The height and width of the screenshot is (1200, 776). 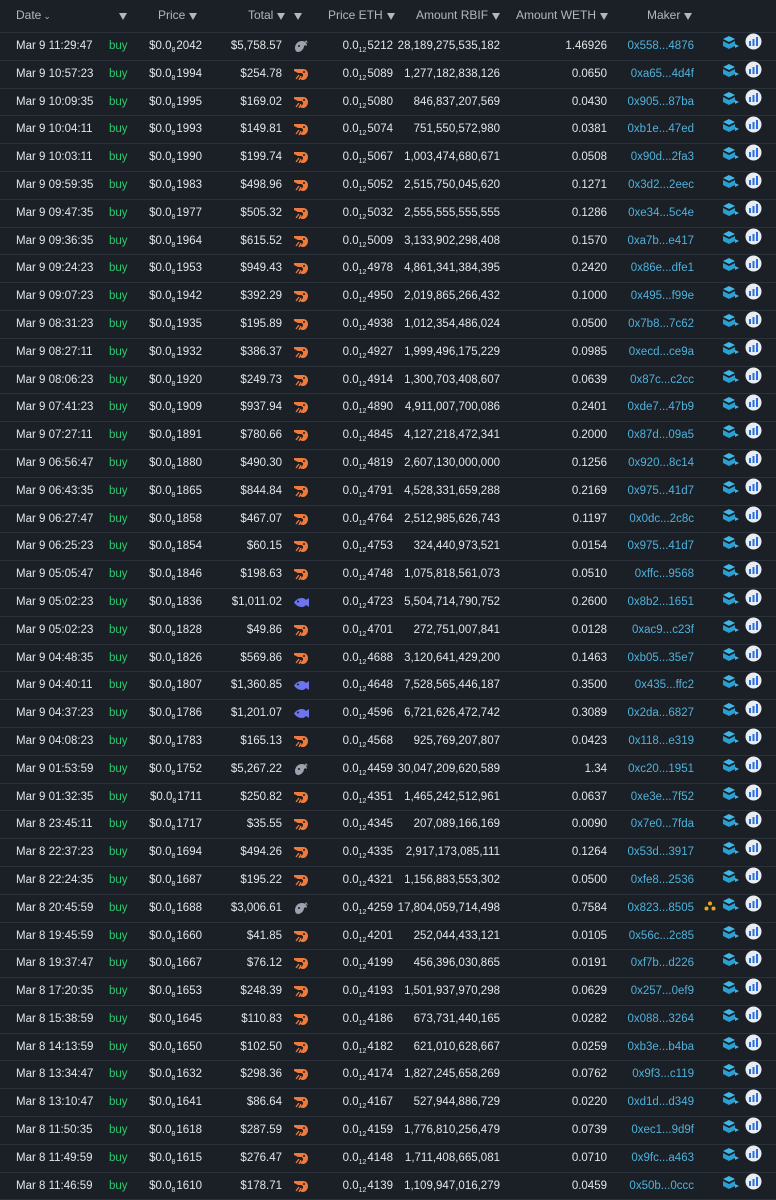 What do you see at coordinates (361, 15) in the screenshot?
I see `header-price-eth: Price ETH` at bounding box center [361, 15].